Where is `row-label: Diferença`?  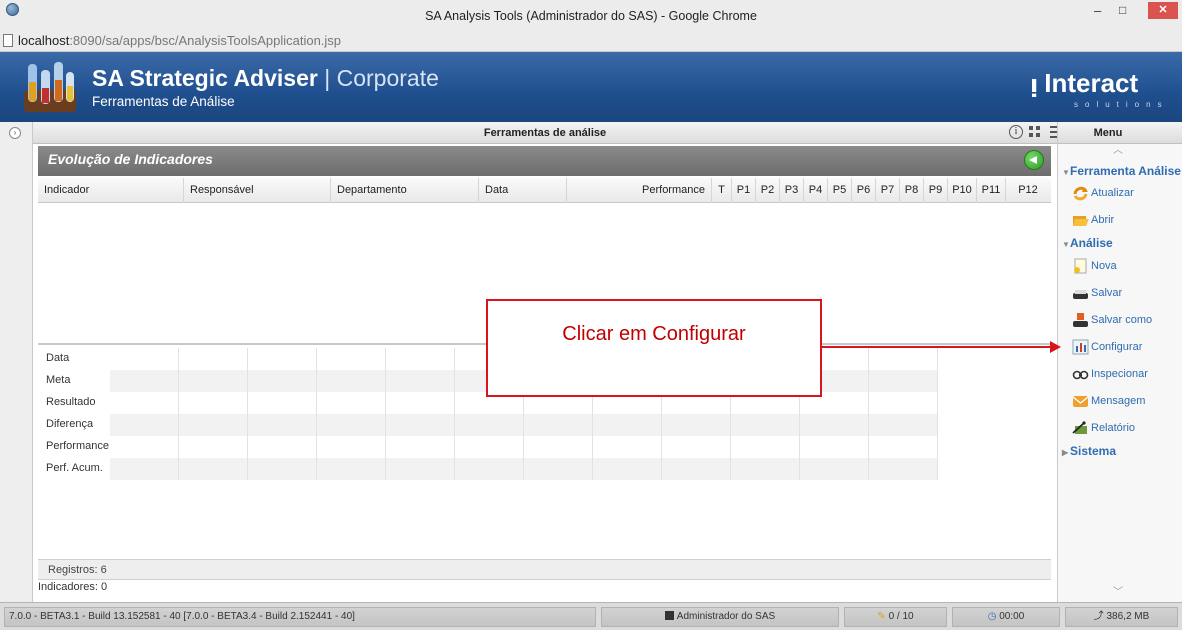 row-label: Diferença is located at coordinates (70, 424).